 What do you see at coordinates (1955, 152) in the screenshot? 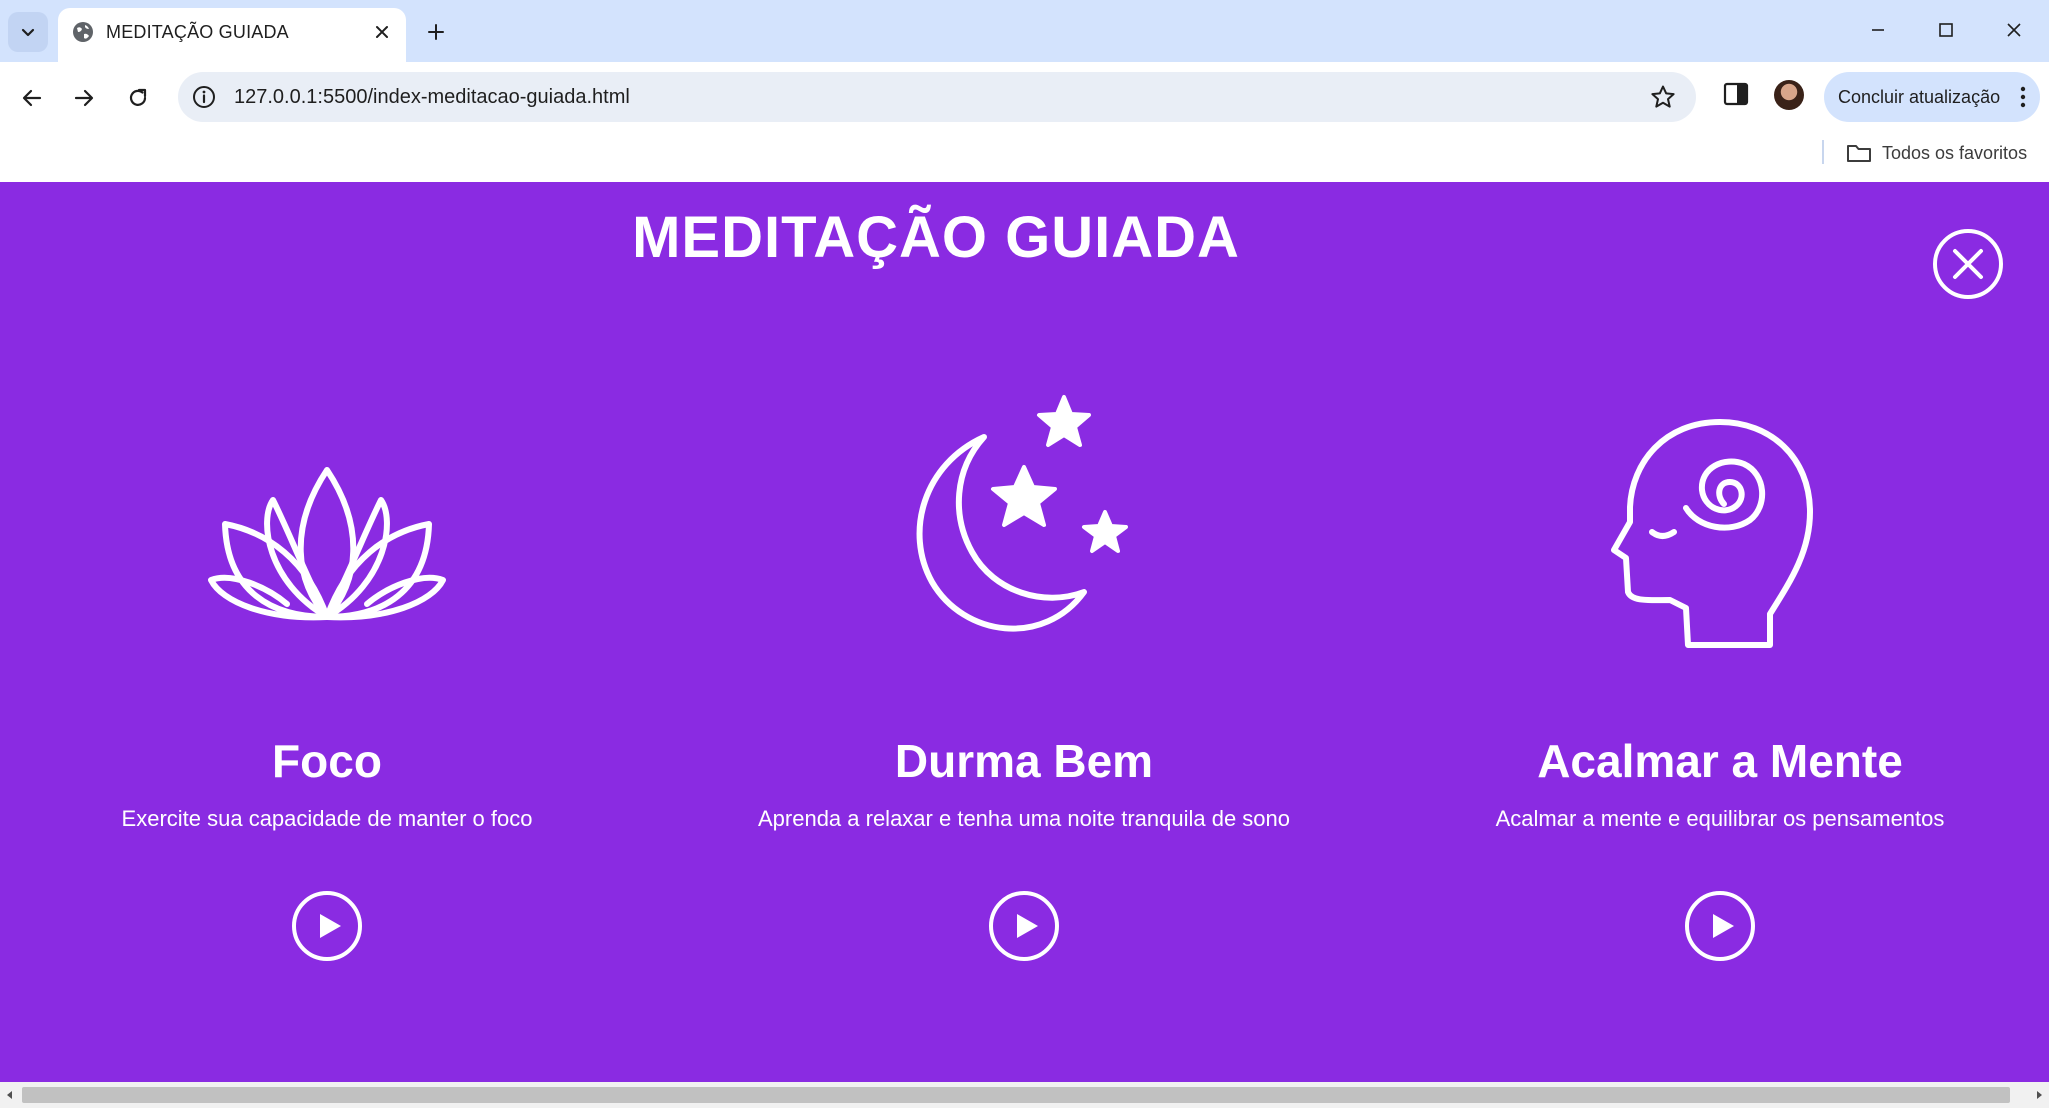
I see `all-bookmarks-label: Todos os favoritos` at bounding box center [1955, 152].